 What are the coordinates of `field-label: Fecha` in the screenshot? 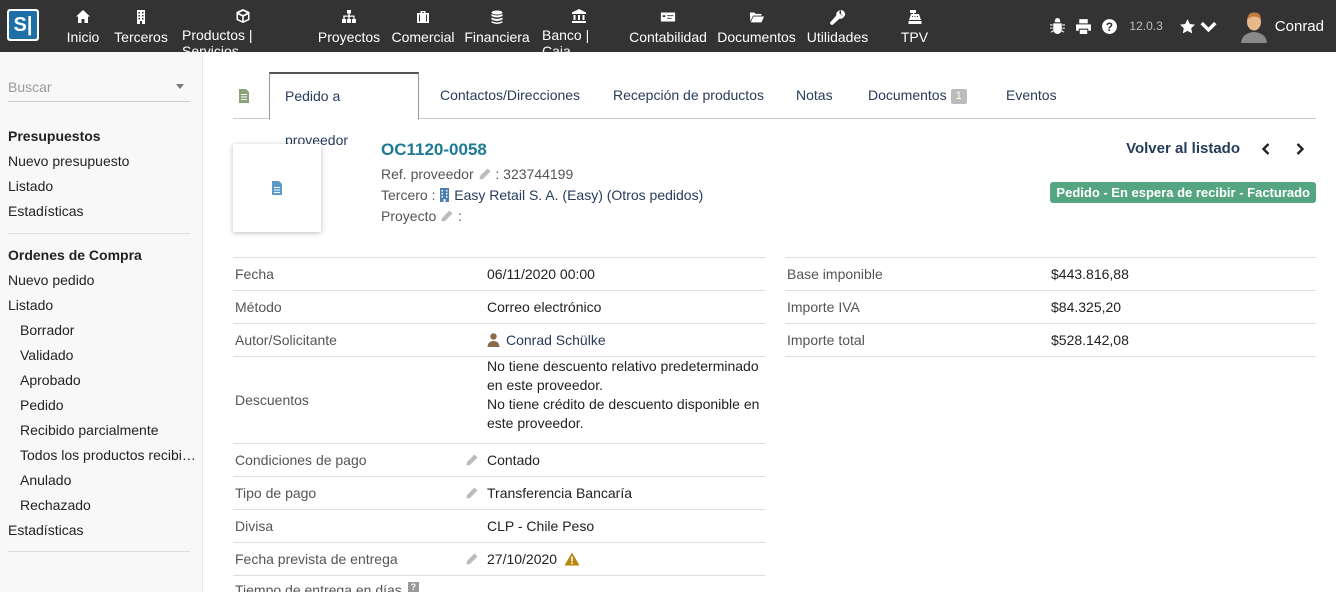 It's located at (254, 274).